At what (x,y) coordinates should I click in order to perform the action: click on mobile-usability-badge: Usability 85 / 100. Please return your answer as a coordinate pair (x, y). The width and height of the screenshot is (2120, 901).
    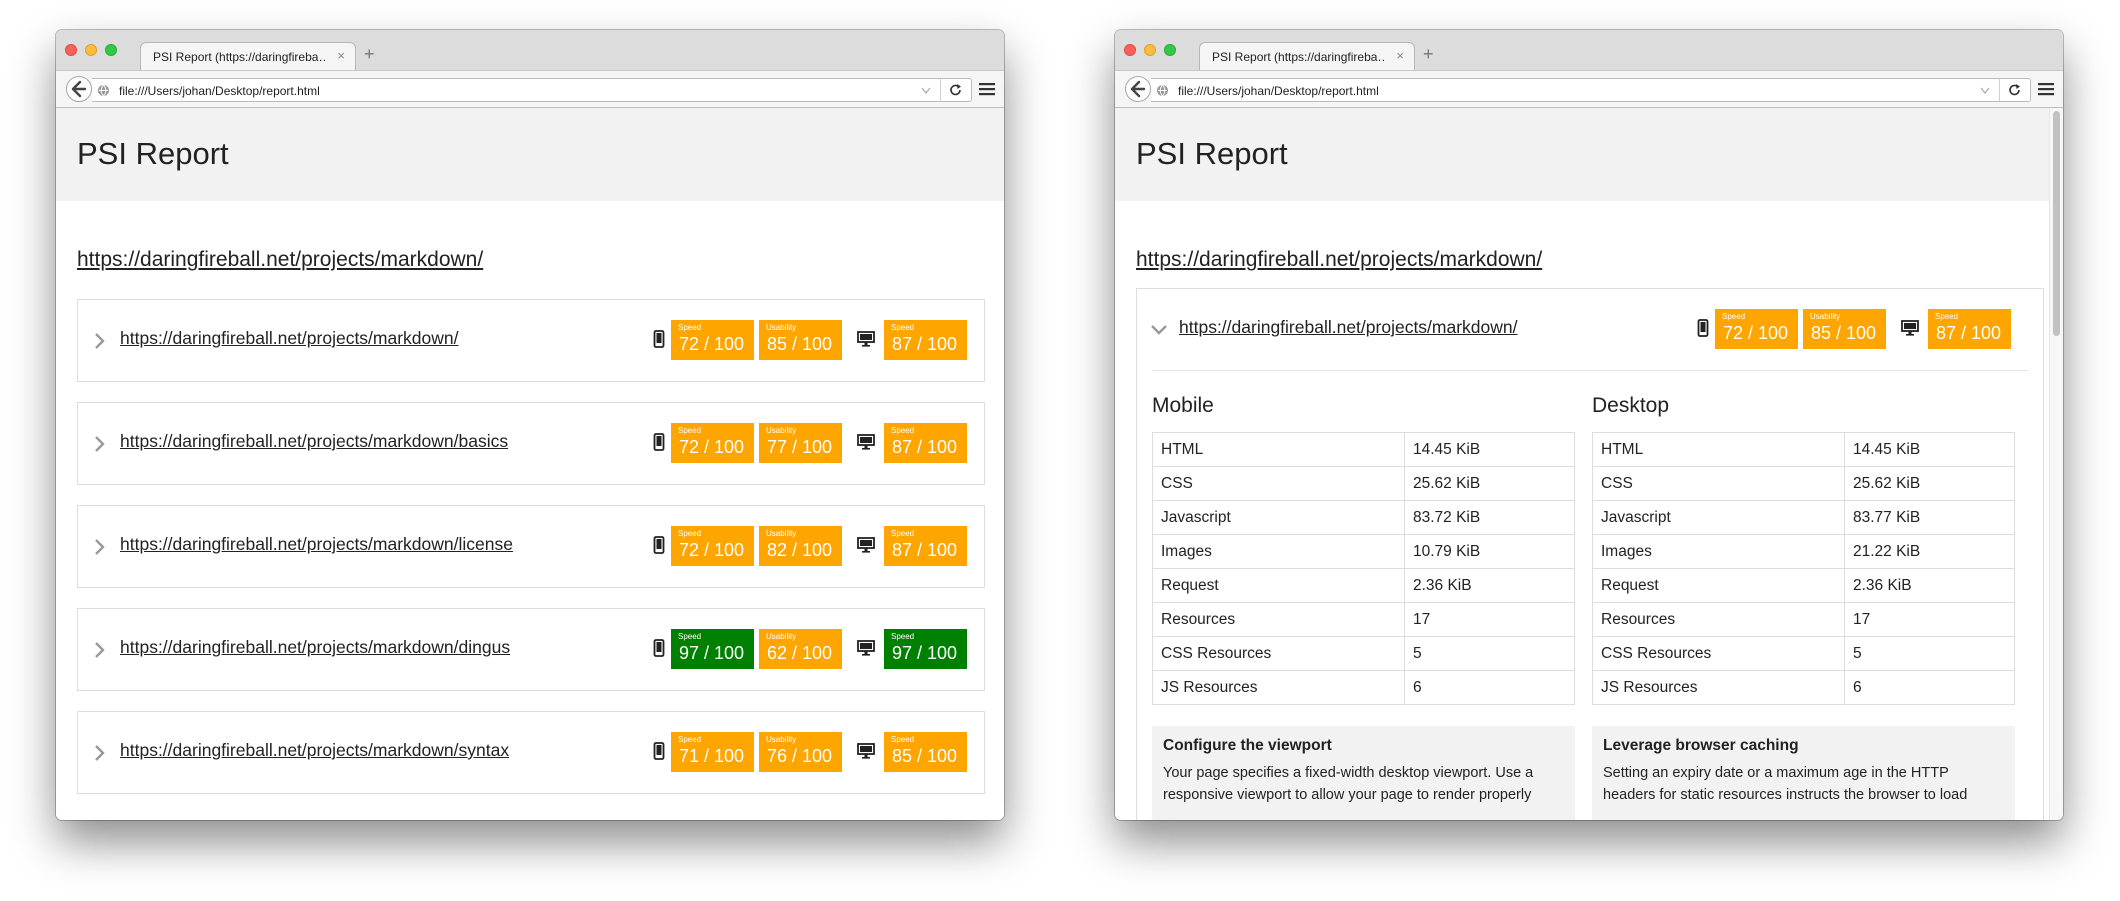
    Looking at the image, I should click on (800, 340).